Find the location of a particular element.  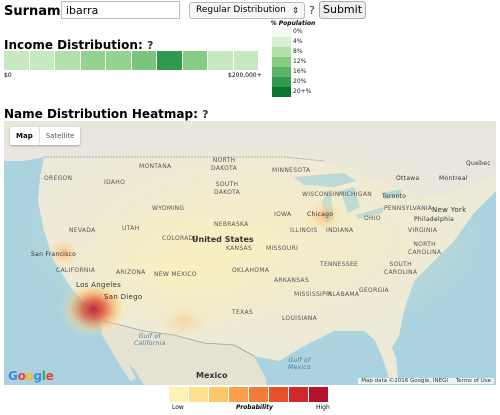

submit-button: Submit is located at coordinates (342, 10).